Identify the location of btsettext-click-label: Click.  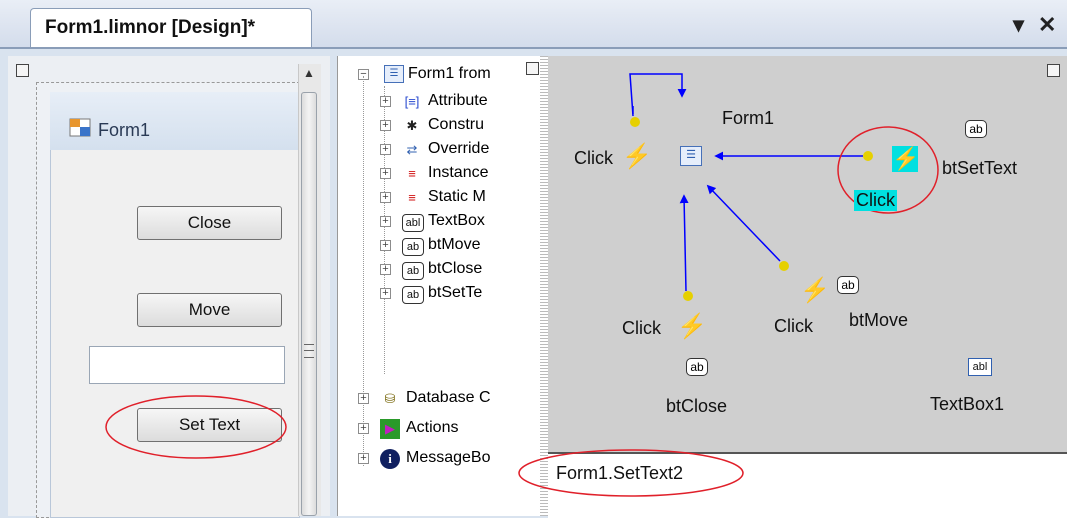
(875, 200).